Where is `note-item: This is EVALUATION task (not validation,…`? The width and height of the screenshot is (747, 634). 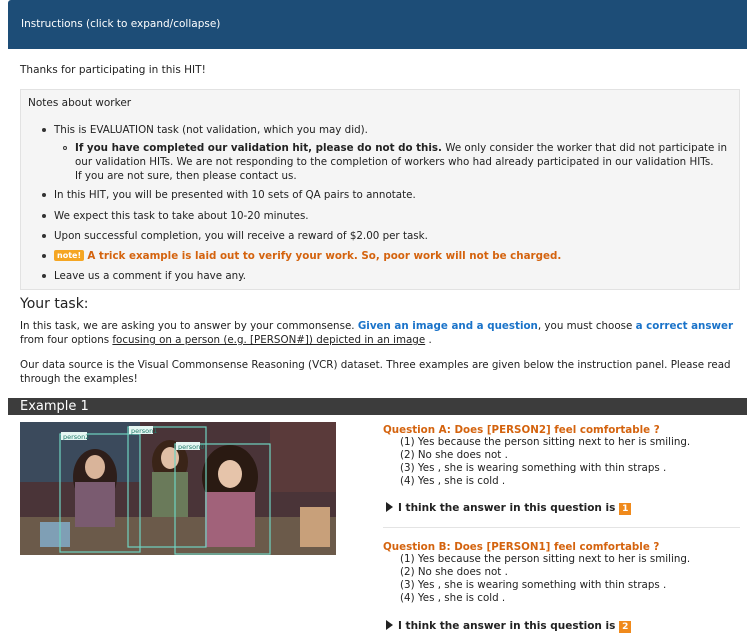
note-item: This is EVALUATION task (not validation,… is located at coordinates (211, 130).